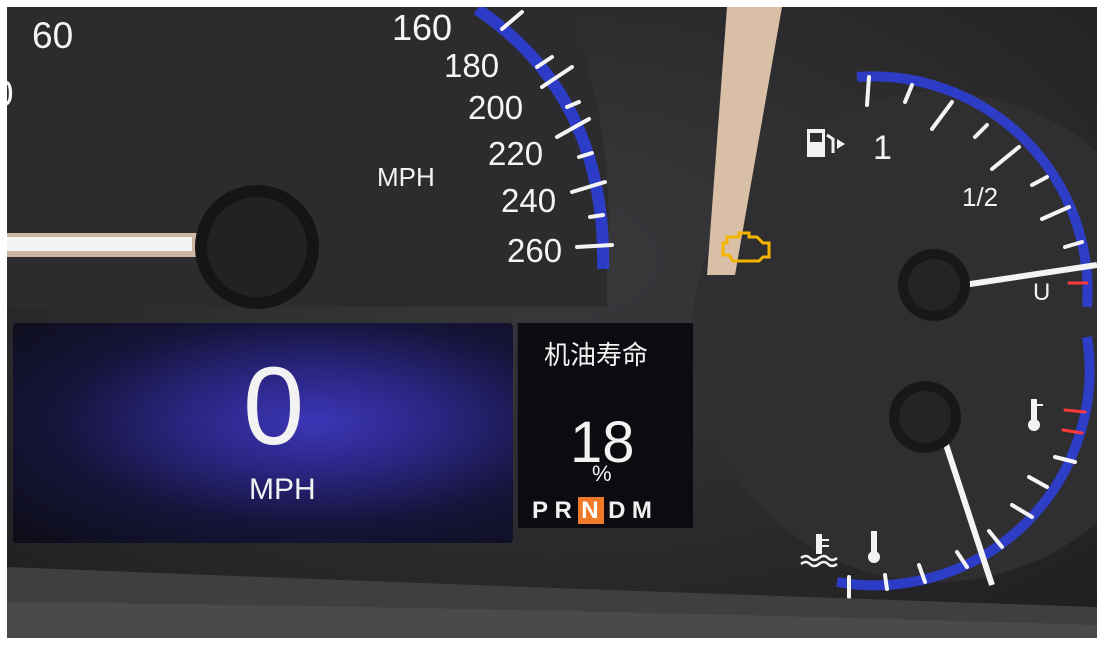 This screenshot has width=1104, height=646. I want to click on check-engine-icon, so click(746, 247).